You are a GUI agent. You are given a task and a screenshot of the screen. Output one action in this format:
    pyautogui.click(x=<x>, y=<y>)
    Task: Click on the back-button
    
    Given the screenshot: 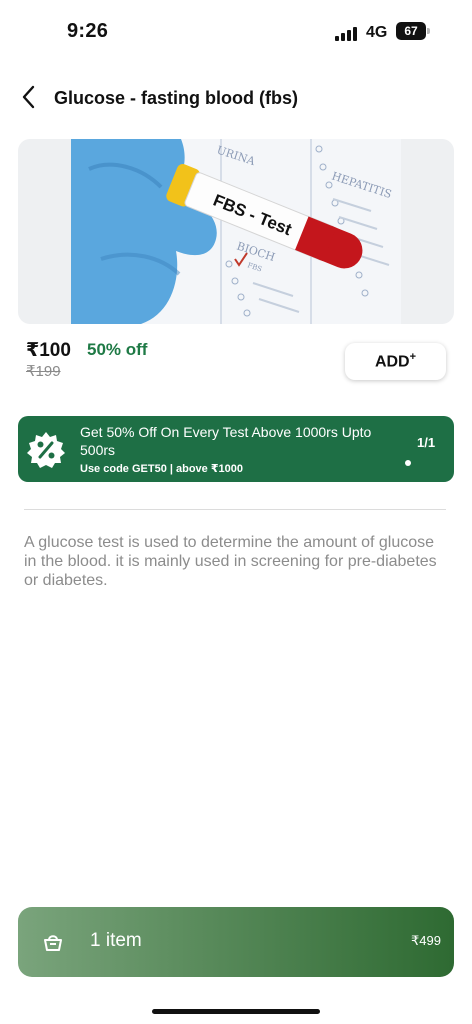 What is the action you would take?
    pyautogui.click(x=28, y=97)
    